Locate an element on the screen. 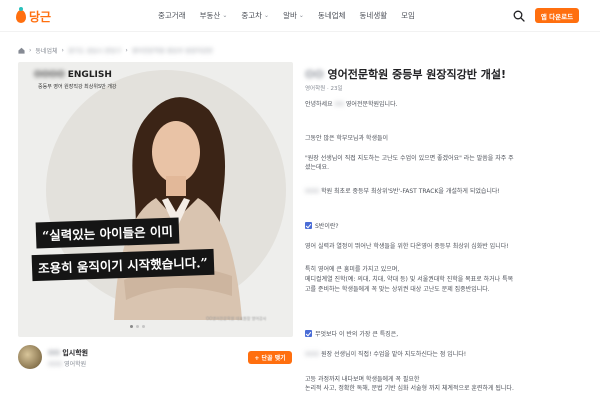 This screenshot has height=407, width=600. nav-item-label: 부동산 is located at coordinates (210, 15).